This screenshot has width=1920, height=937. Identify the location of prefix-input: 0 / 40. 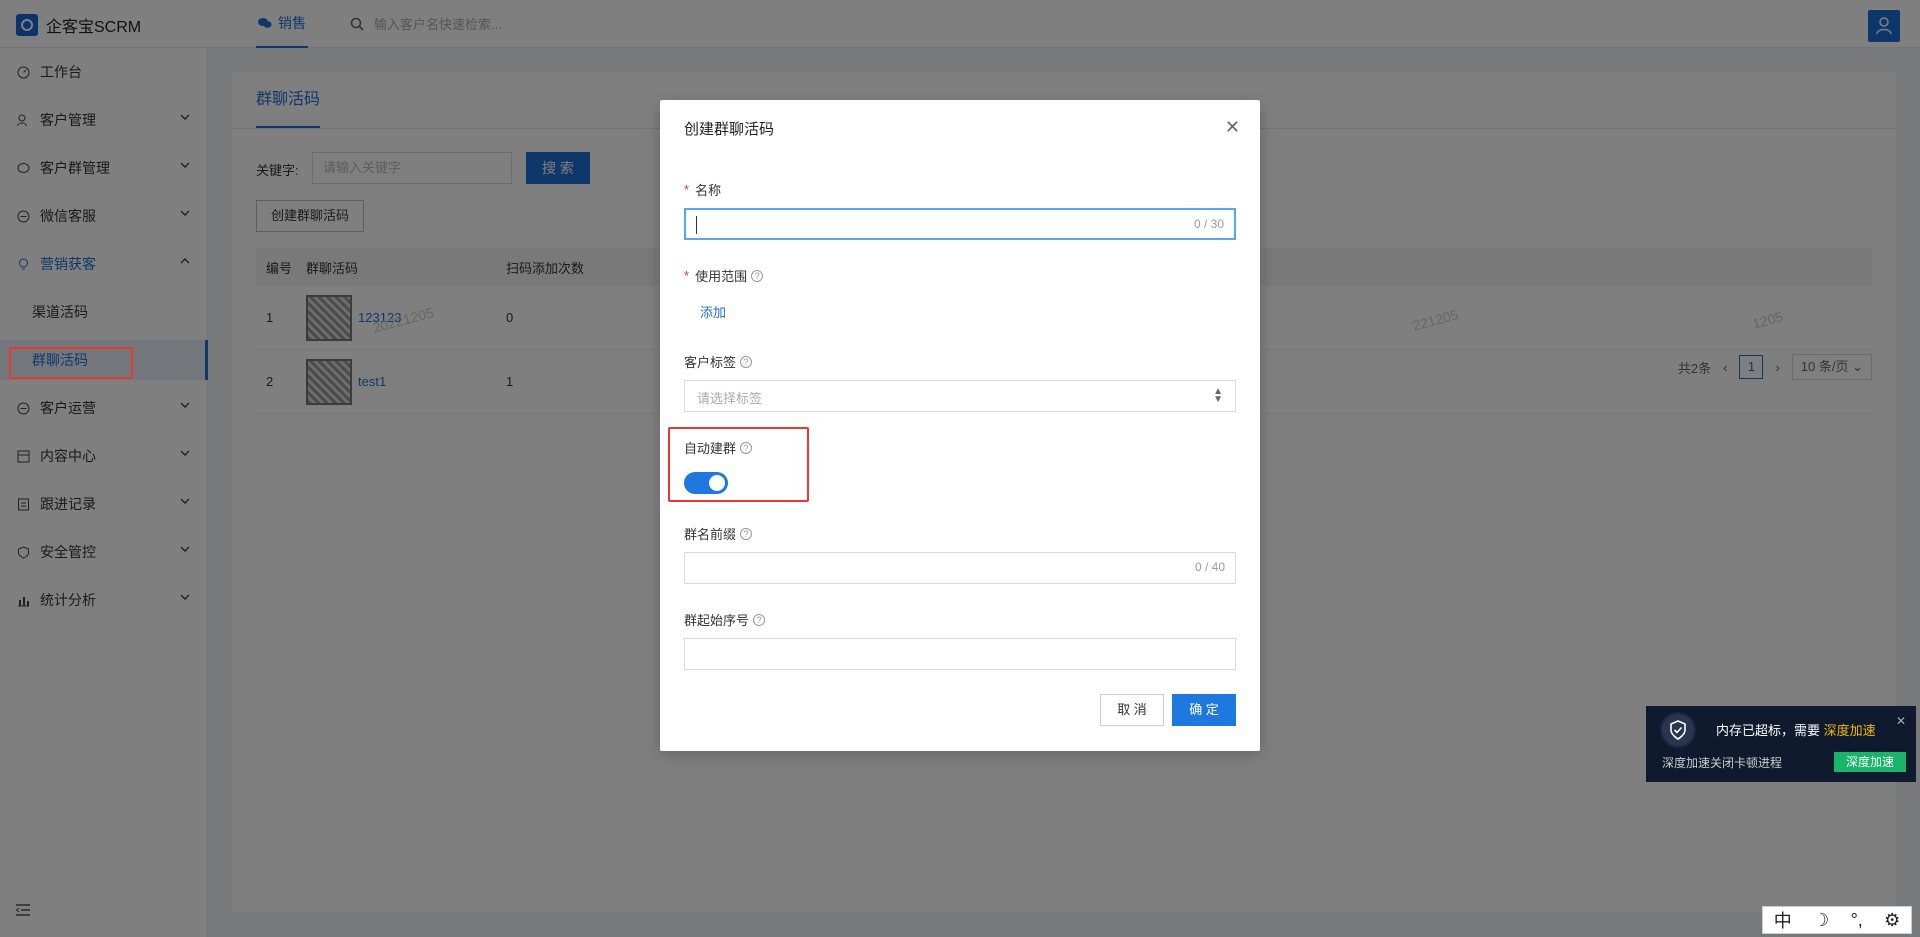
(960, 568).